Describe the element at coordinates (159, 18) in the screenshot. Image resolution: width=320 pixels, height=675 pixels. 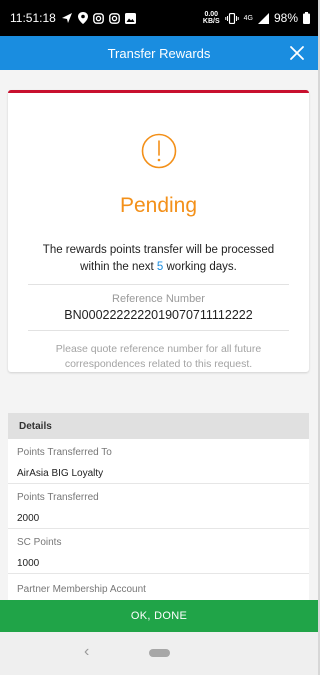
I see `status-bar: 11:51:18 0.00 KB/S 4G 98%` at that location.